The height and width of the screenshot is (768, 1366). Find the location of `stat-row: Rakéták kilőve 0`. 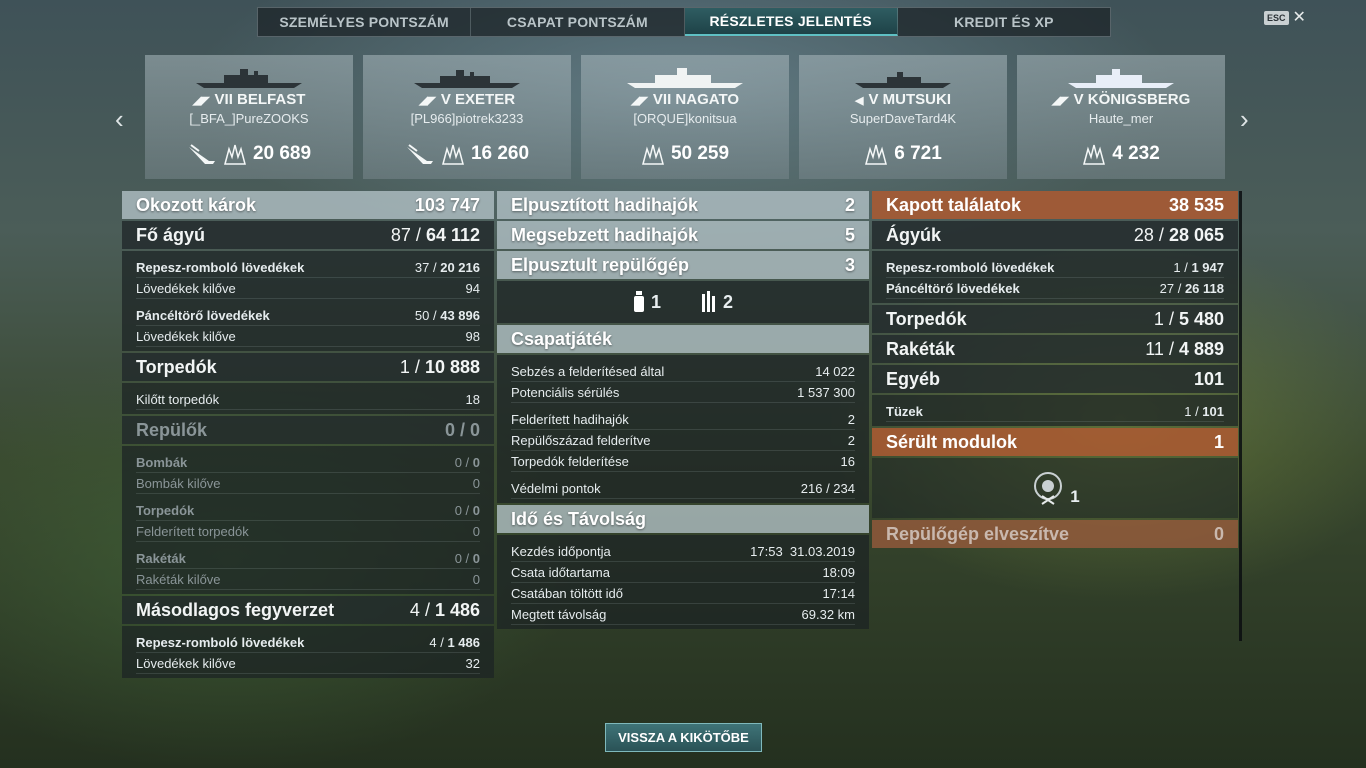

stat-row: Rakéták kilőve 0 is located at coordinates (308, 579).